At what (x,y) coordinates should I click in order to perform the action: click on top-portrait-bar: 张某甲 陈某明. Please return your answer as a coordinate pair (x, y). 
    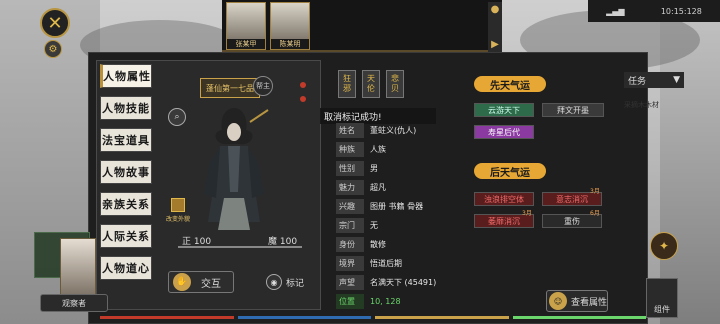
    Looking at the image, I should click on (362, 26).